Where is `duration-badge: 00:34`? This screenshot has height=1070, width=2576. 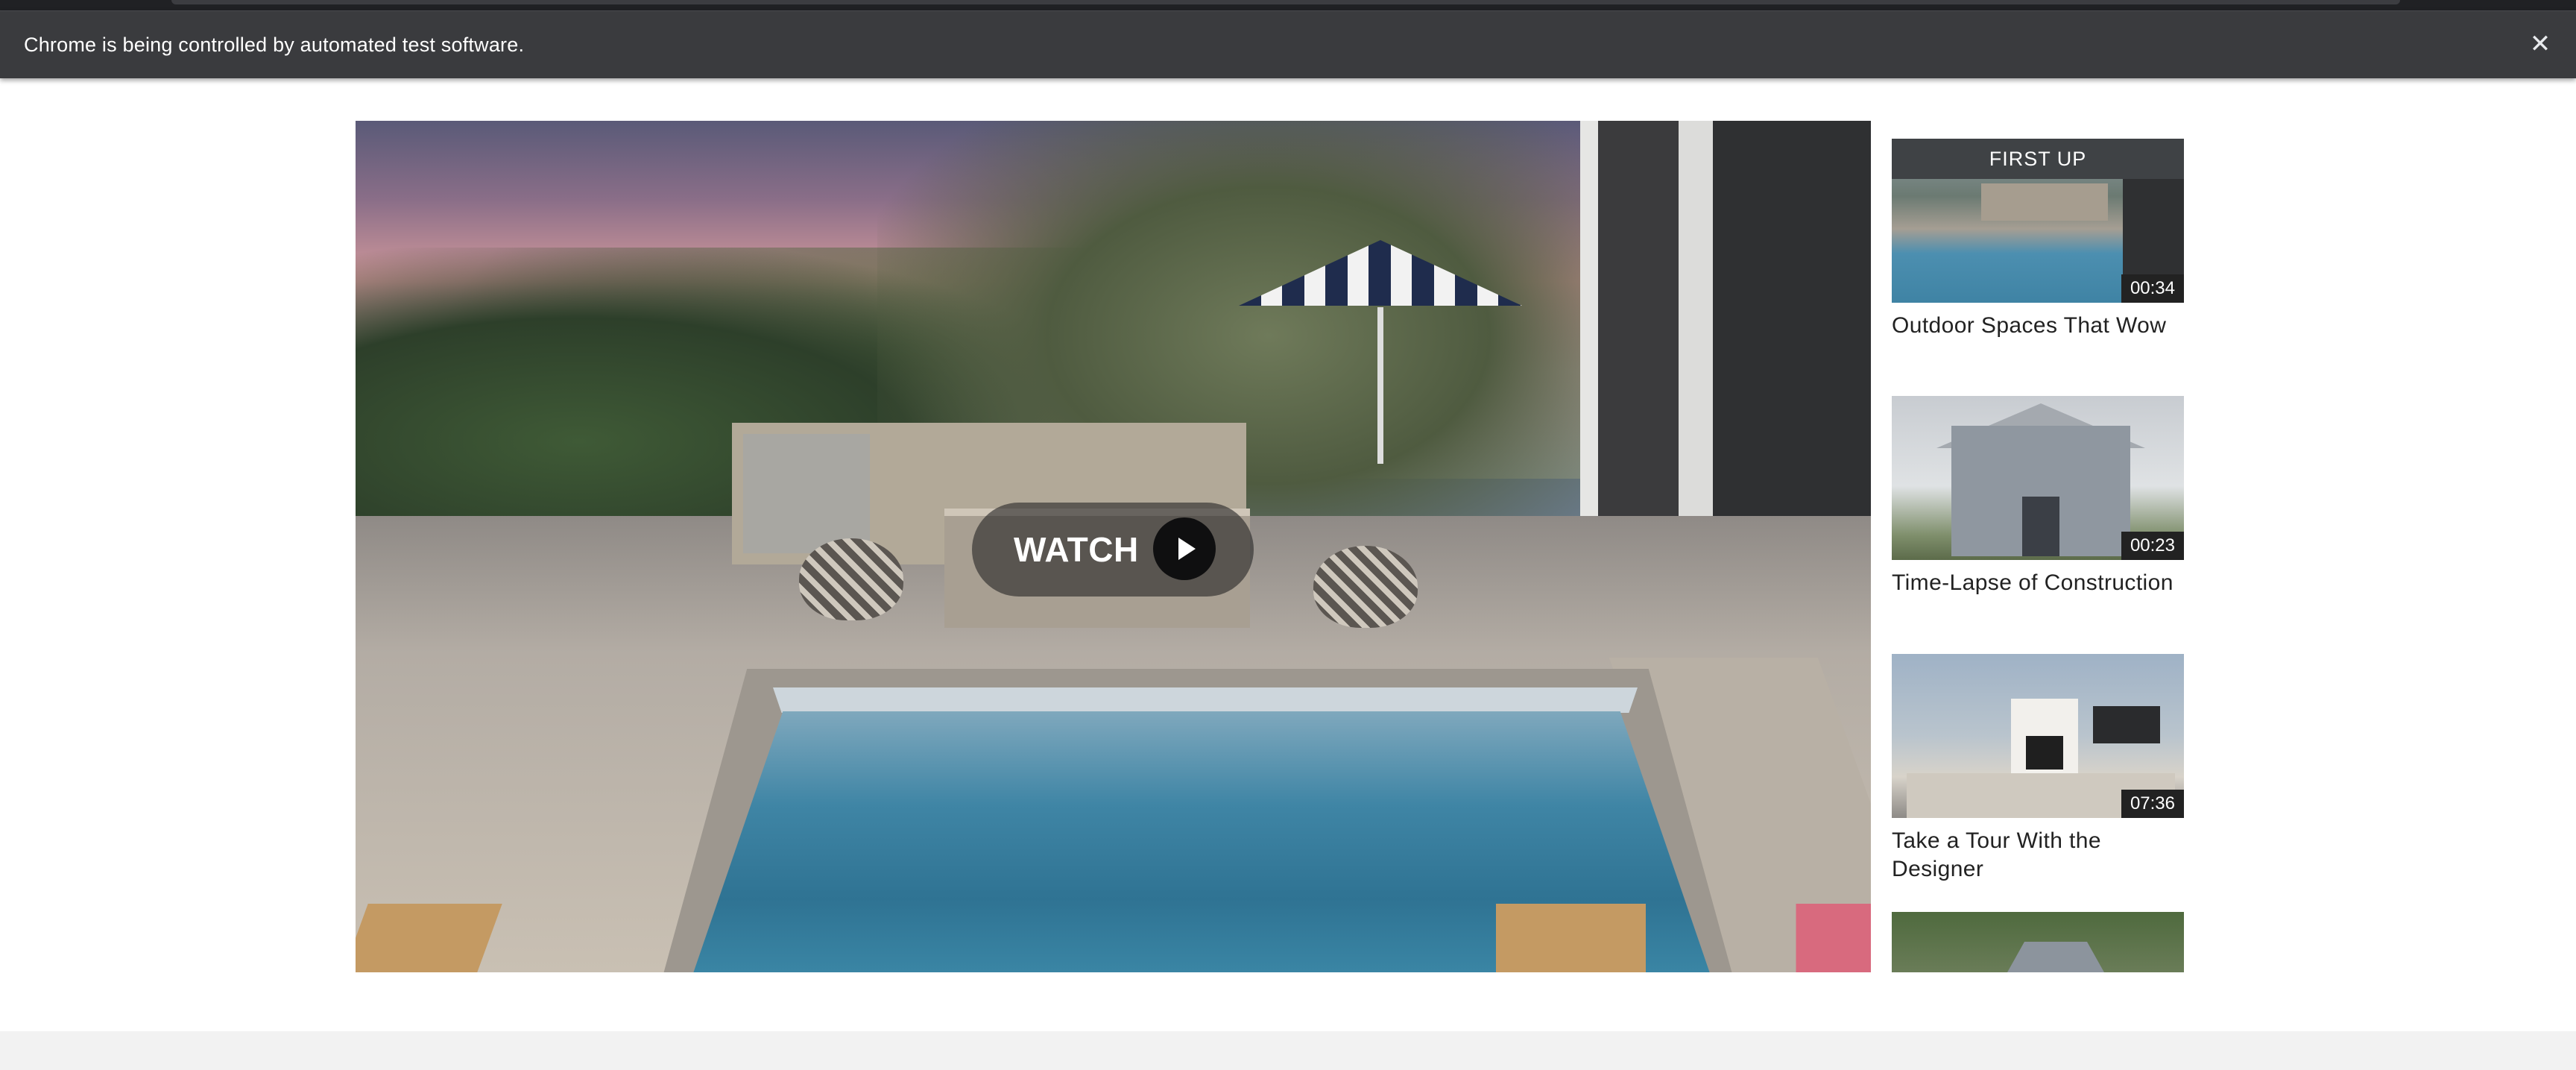 duration-badge: 00:34 is located at coordinates (2152, 288).